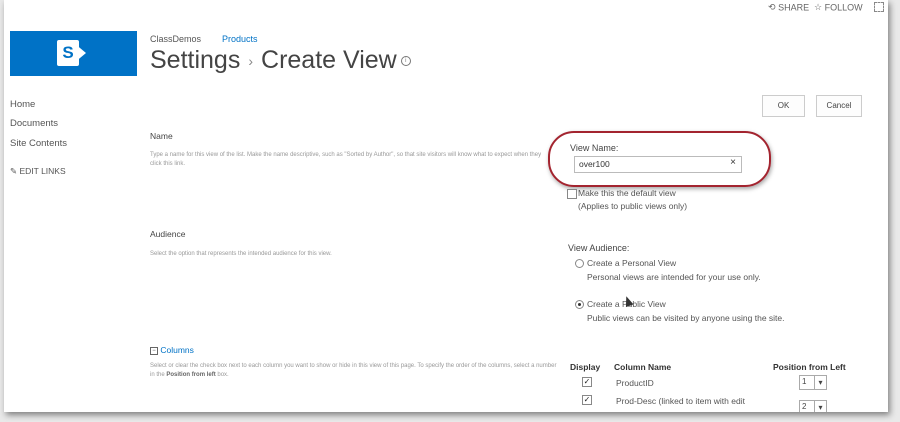 This screenshot has width=900, height=422. What do you see at coordinates (594, 164) in the screenshot?
I see `view-name-value: over100` at bounding box center [594, 164].